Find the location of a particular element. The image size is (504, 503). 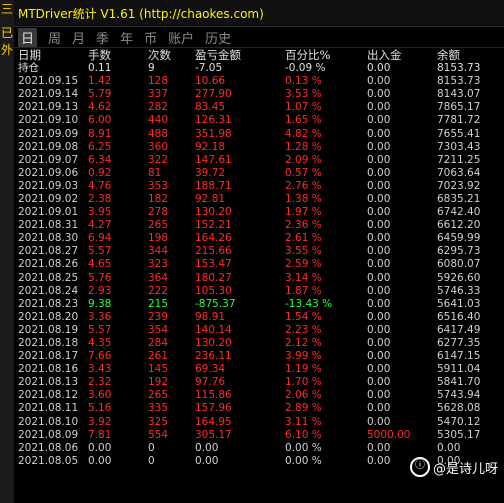

cell-pnl: 39.72 is located at coordinates (210, 172).